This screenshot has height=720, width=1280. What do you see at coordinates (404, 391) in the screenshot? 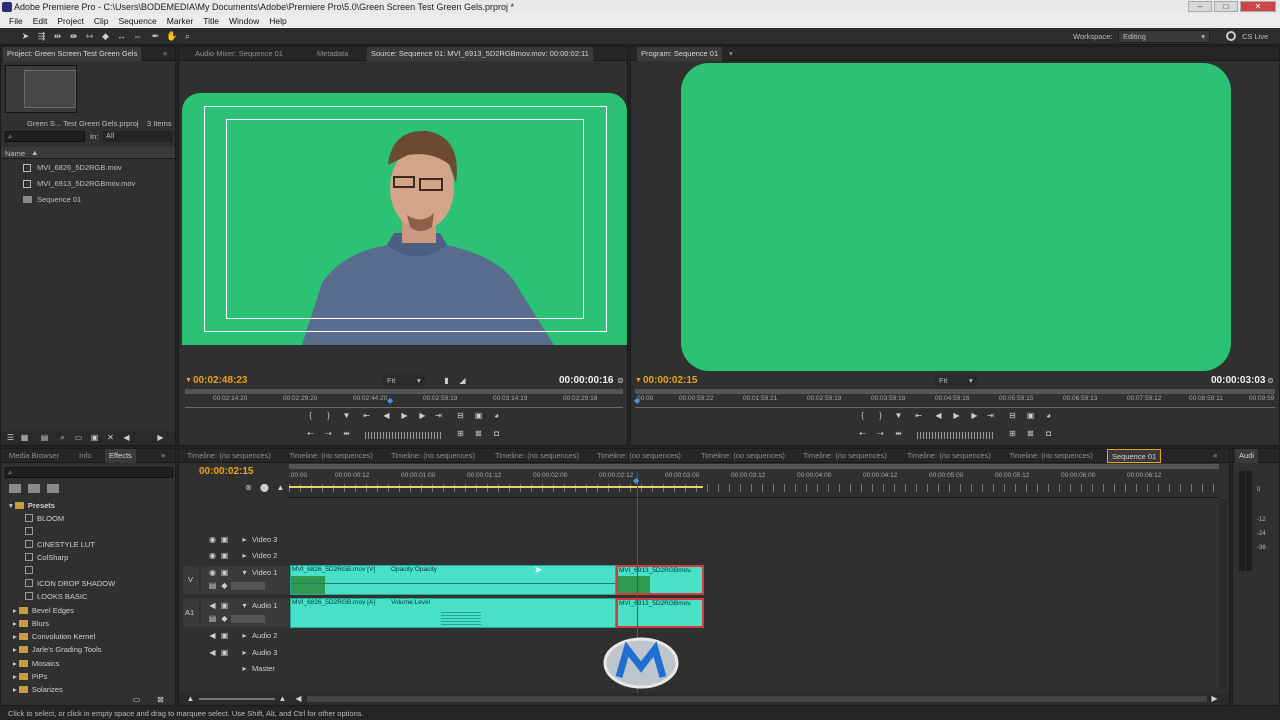
I see `source-zoom-bar` at bounding box center [404, 391].